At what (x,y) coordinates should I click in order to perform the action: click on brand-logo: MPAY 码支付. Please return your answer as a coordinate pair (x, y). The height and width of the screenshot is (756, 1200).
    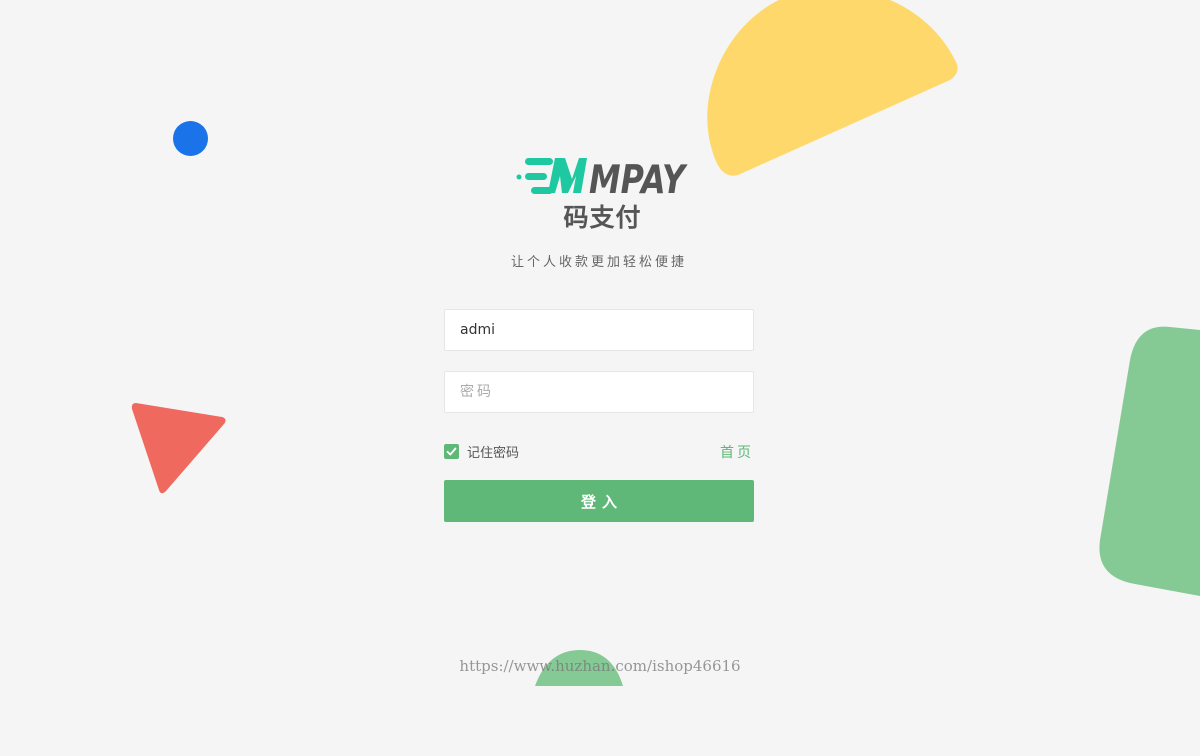
    Looking at the image, I should click on (602, 195).